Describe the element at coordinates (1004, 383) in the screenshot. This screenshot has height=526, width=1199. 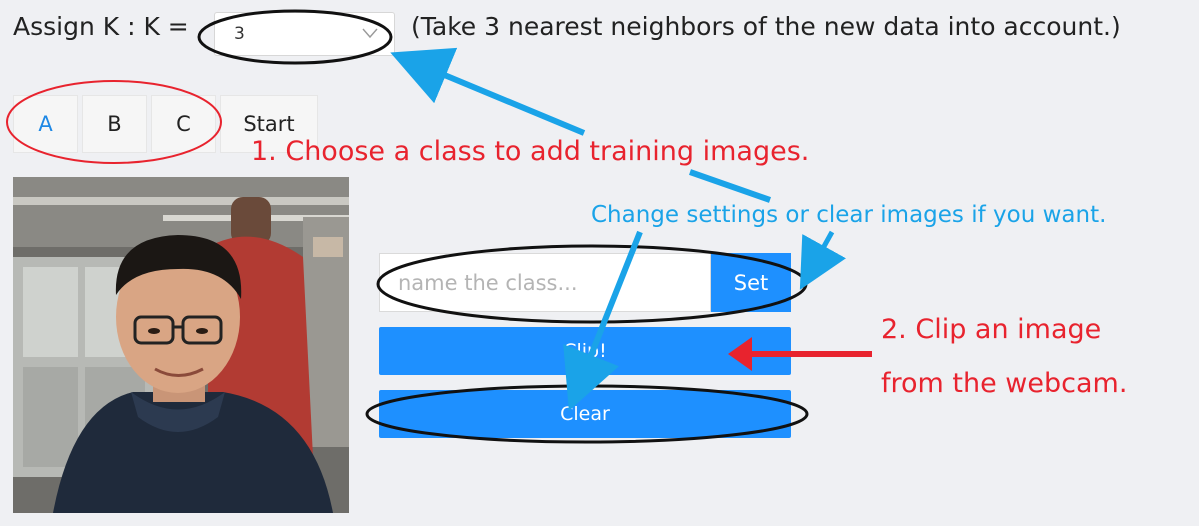
I see `annotation-step2-line2: from the webcam.` at that location.